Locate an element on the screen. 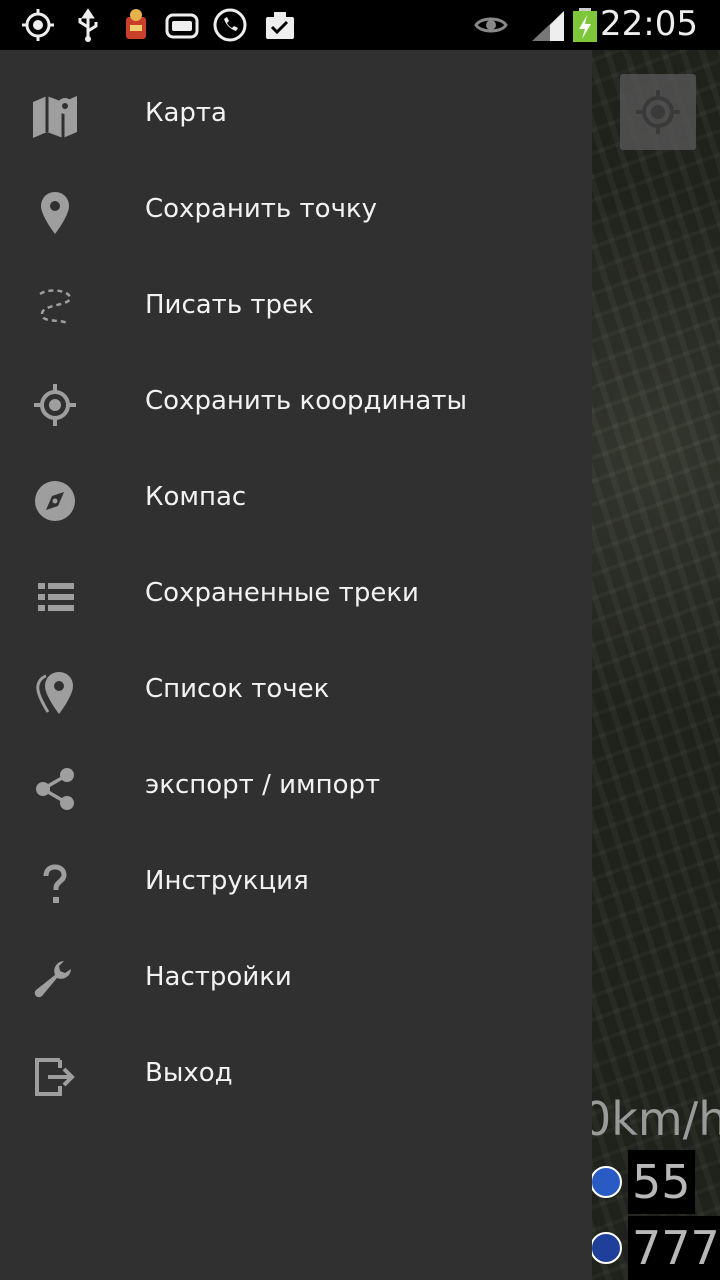 The height and width of the screenshot is (1280, 720). map-icon is located at coordinates (55, 117).